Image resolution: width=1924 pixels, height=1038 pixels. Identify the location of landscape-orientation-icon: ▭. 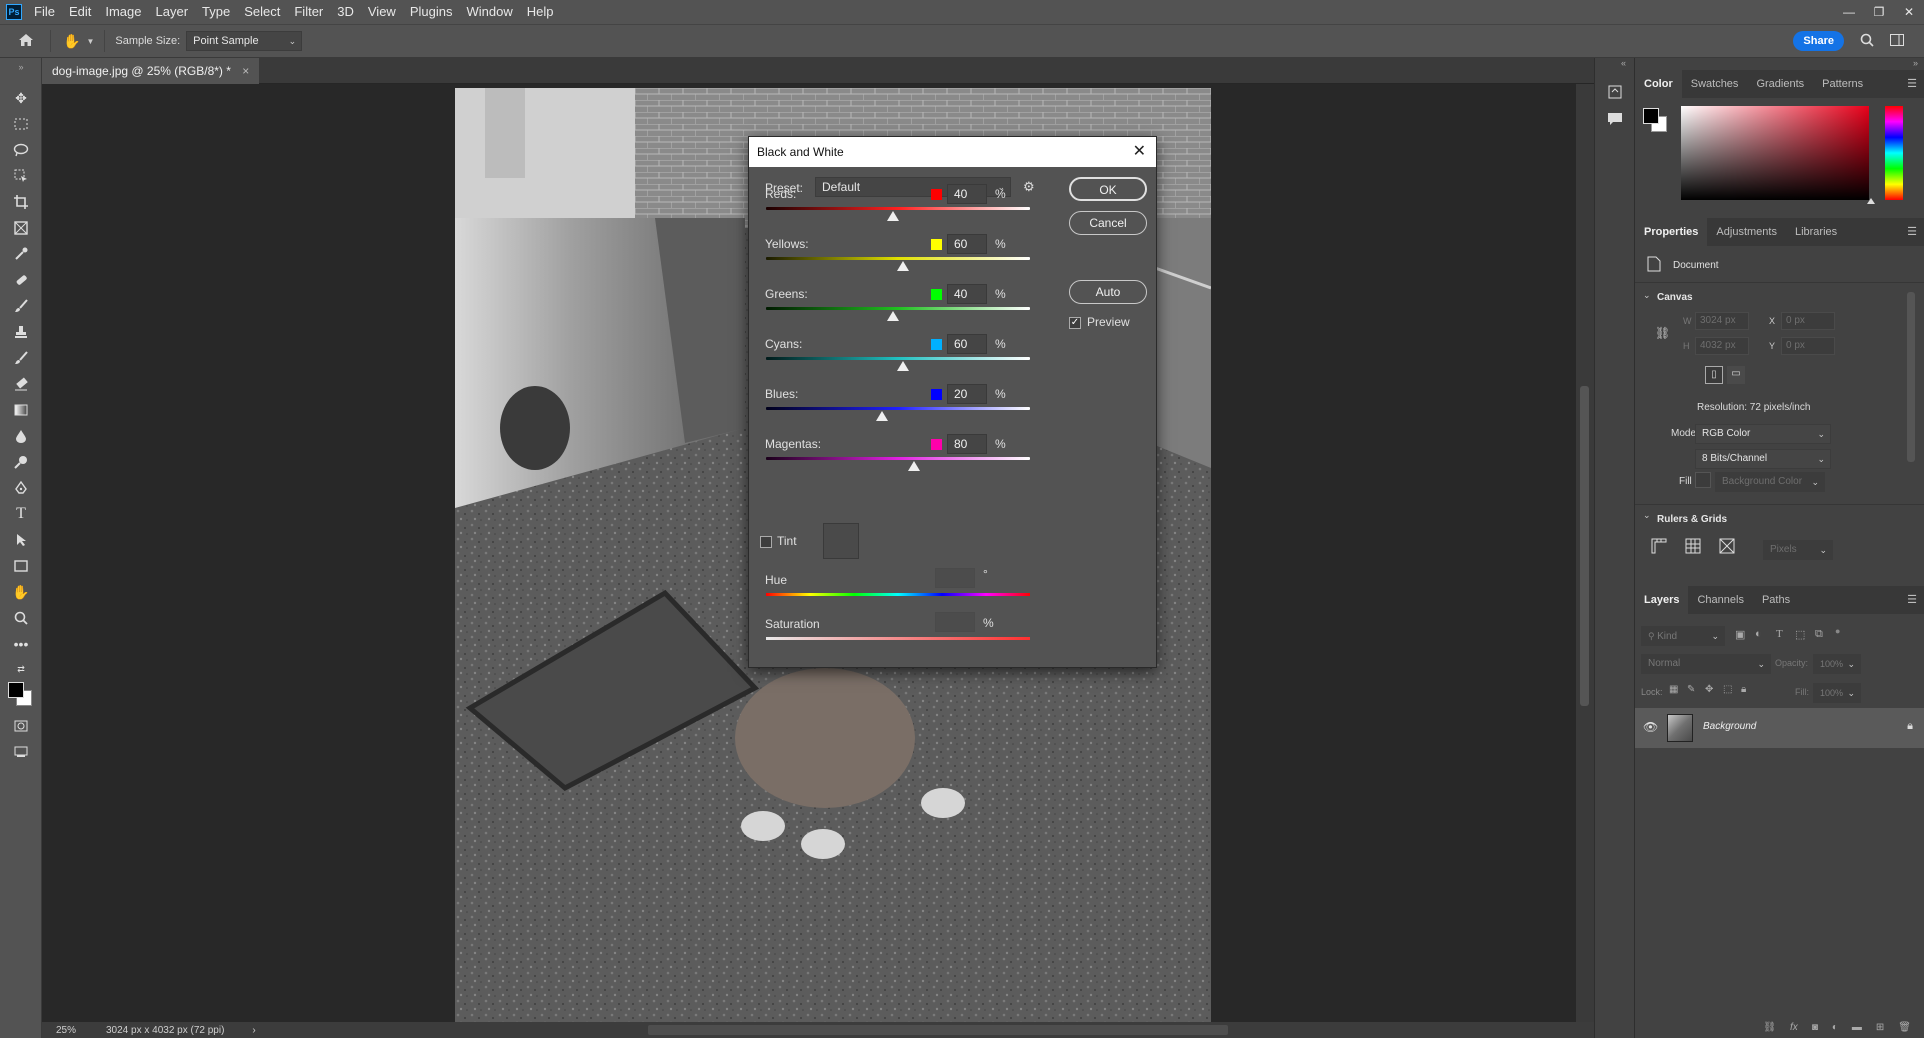
(1736, 375).